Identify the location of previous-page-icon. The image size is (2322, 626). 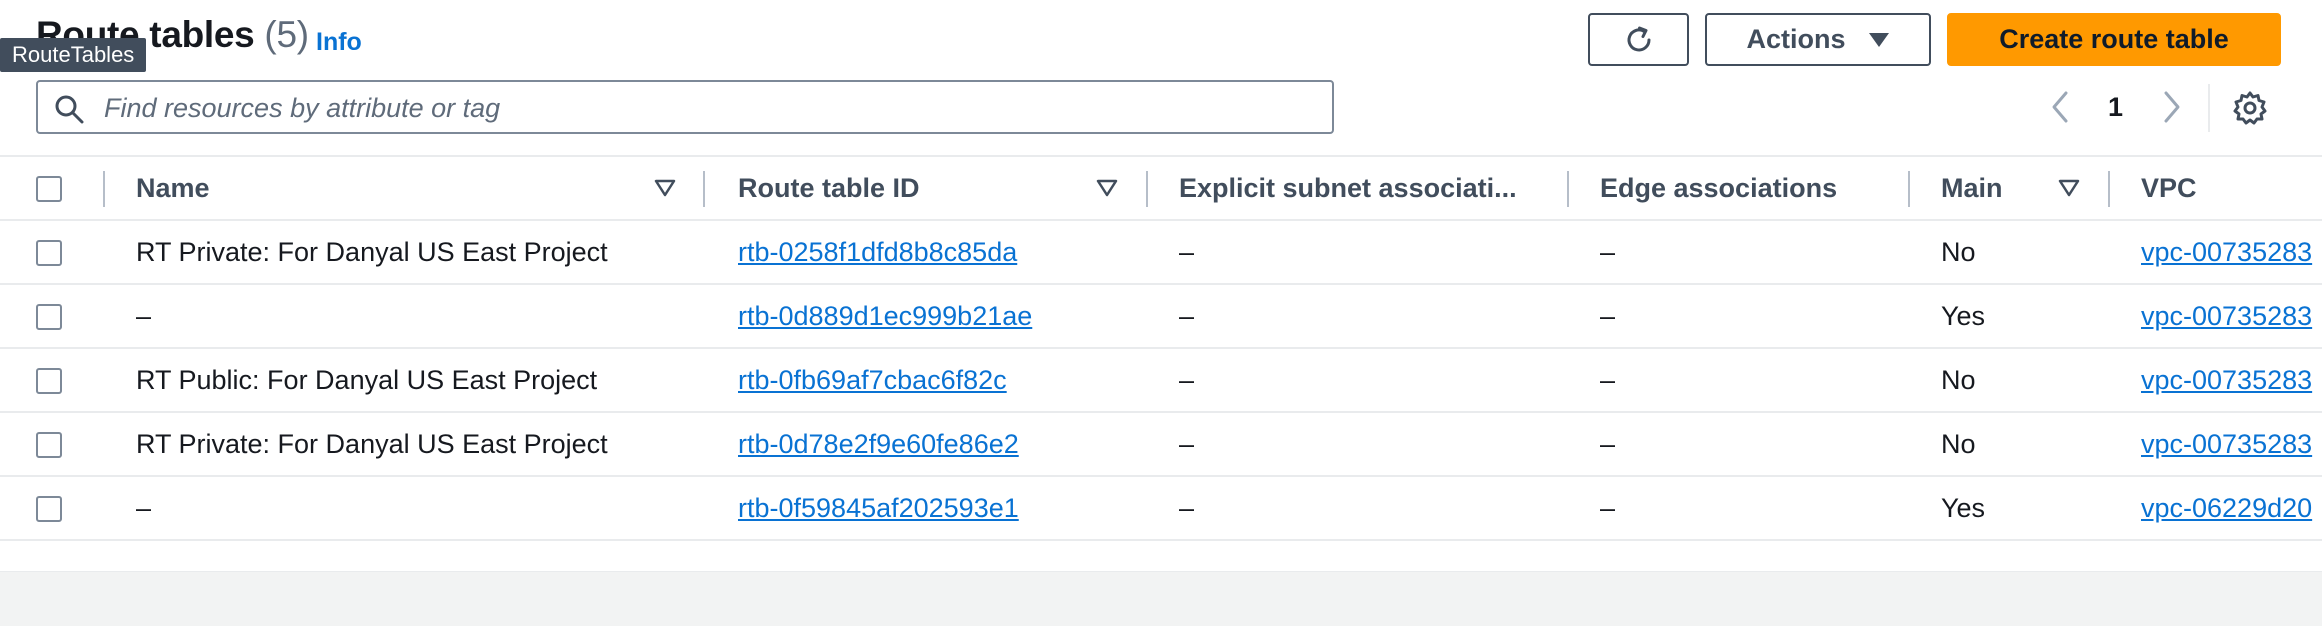
(2060, 107).